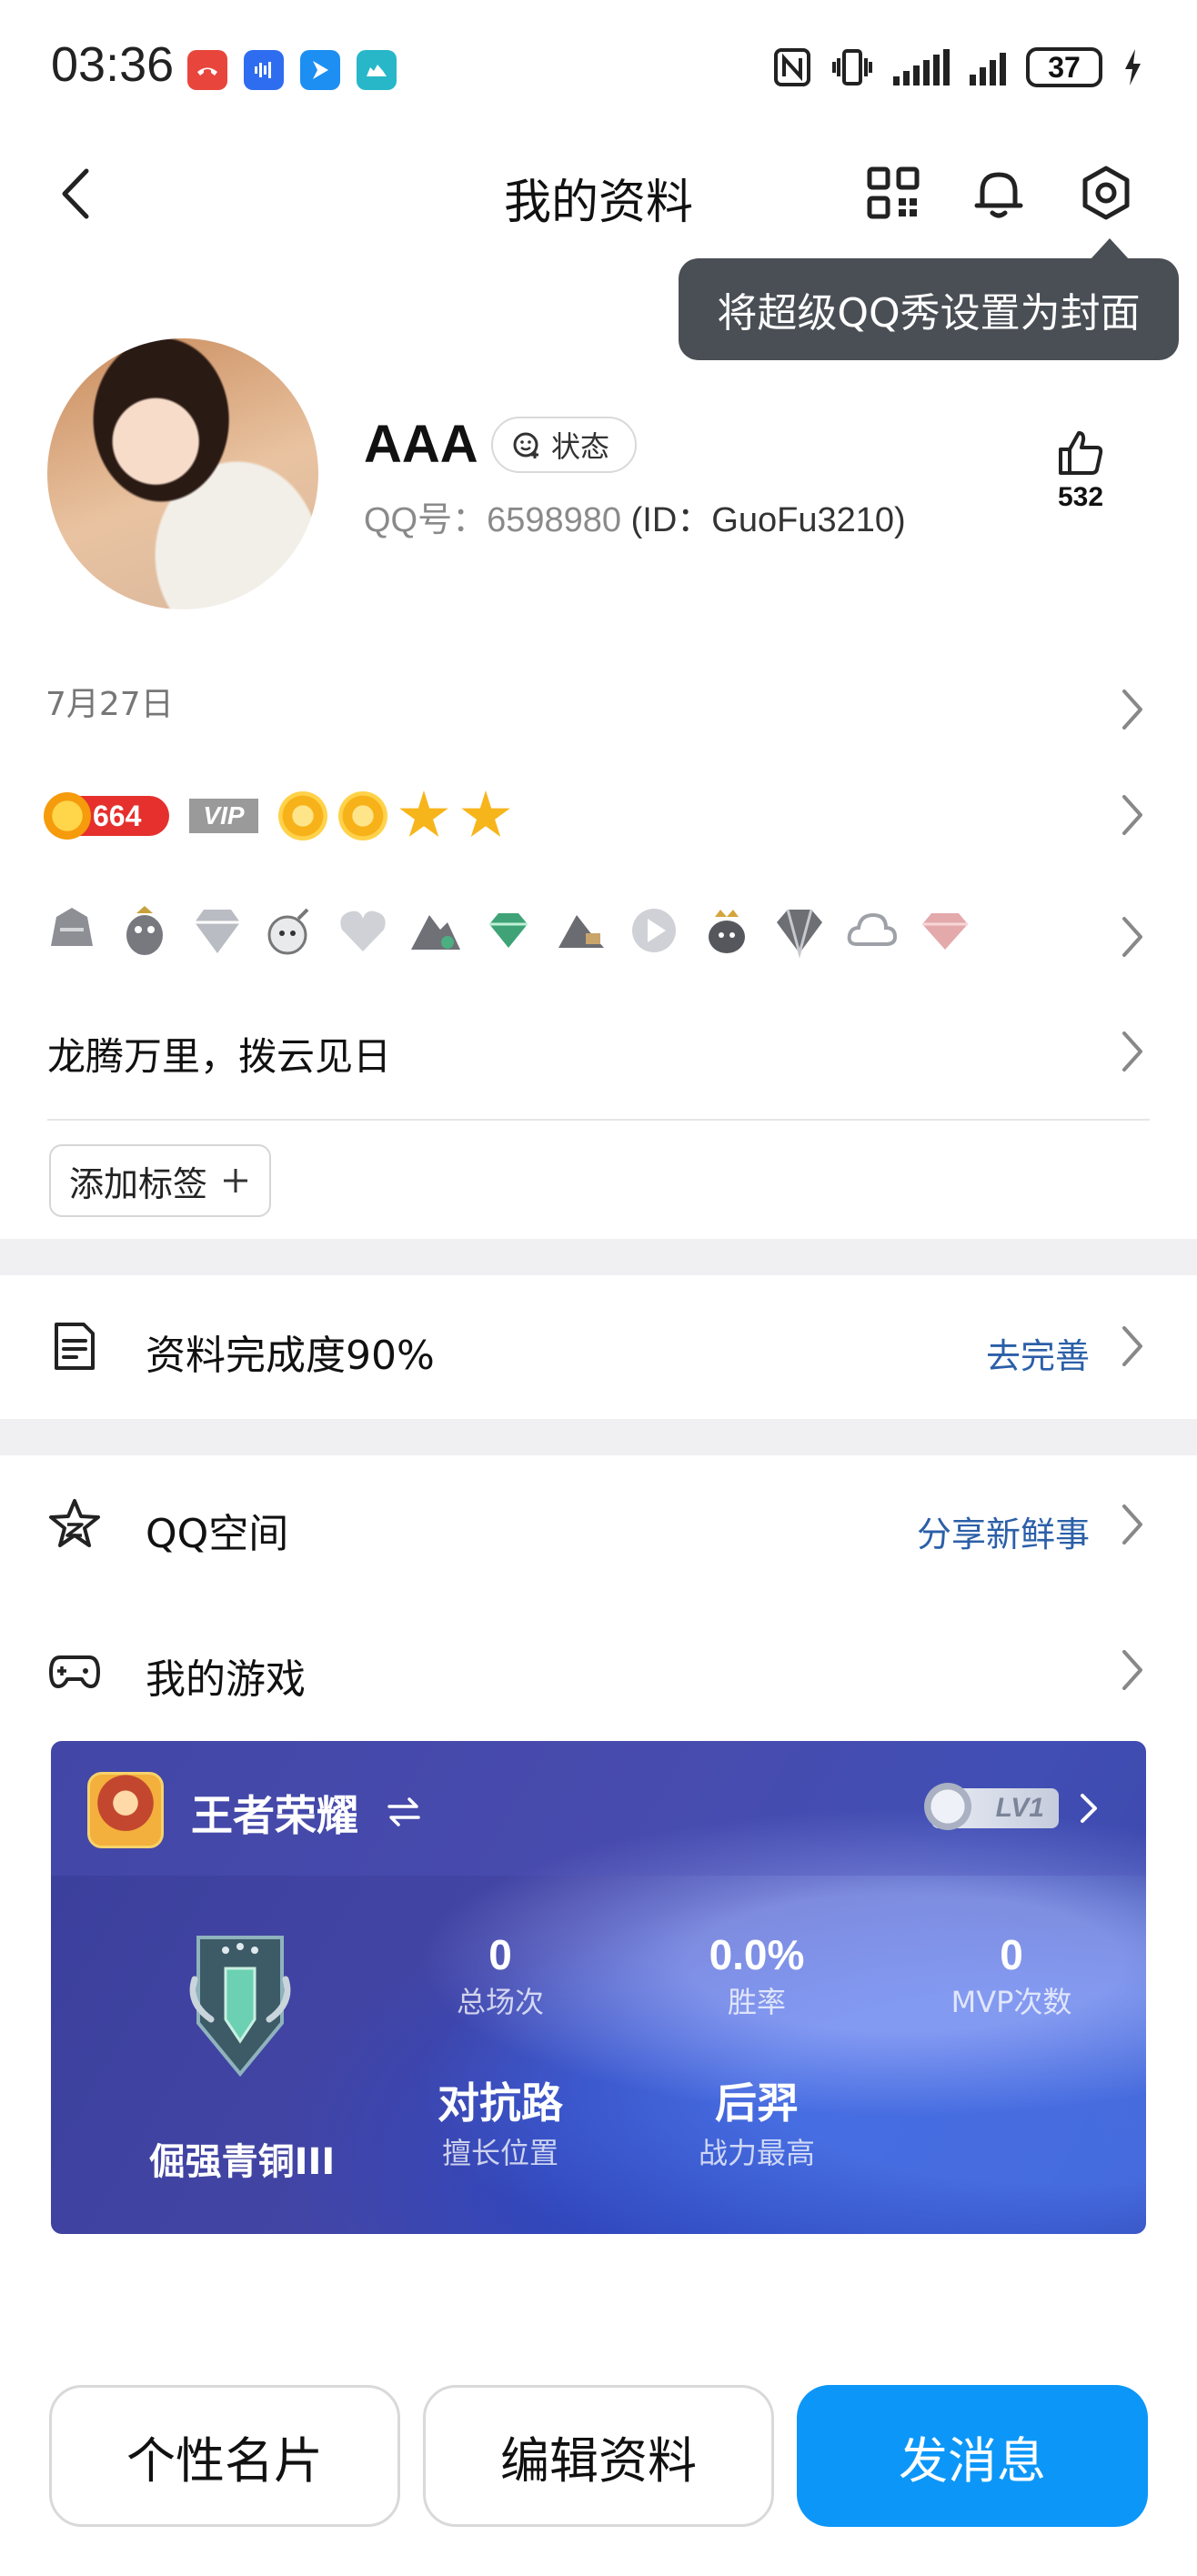 The image size is (1197, 2576). I want to click on qr-code-icon, so click(893, 193).